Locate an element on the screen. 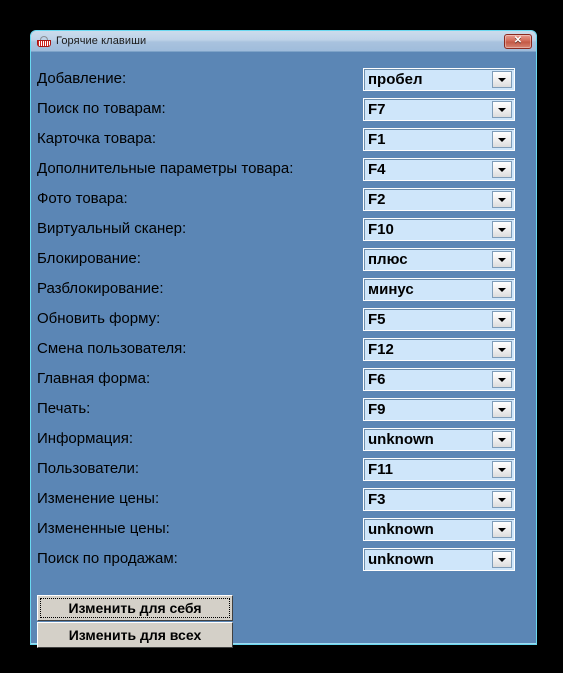  hotkey-select-value: F2 is located at coordinates (377, 199).